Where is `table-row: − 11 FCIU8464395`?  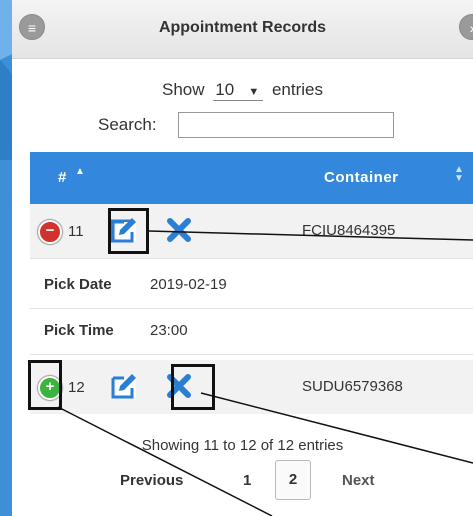
table-row: − 11 FCIU8464395 is located at coordinates (251, 231).